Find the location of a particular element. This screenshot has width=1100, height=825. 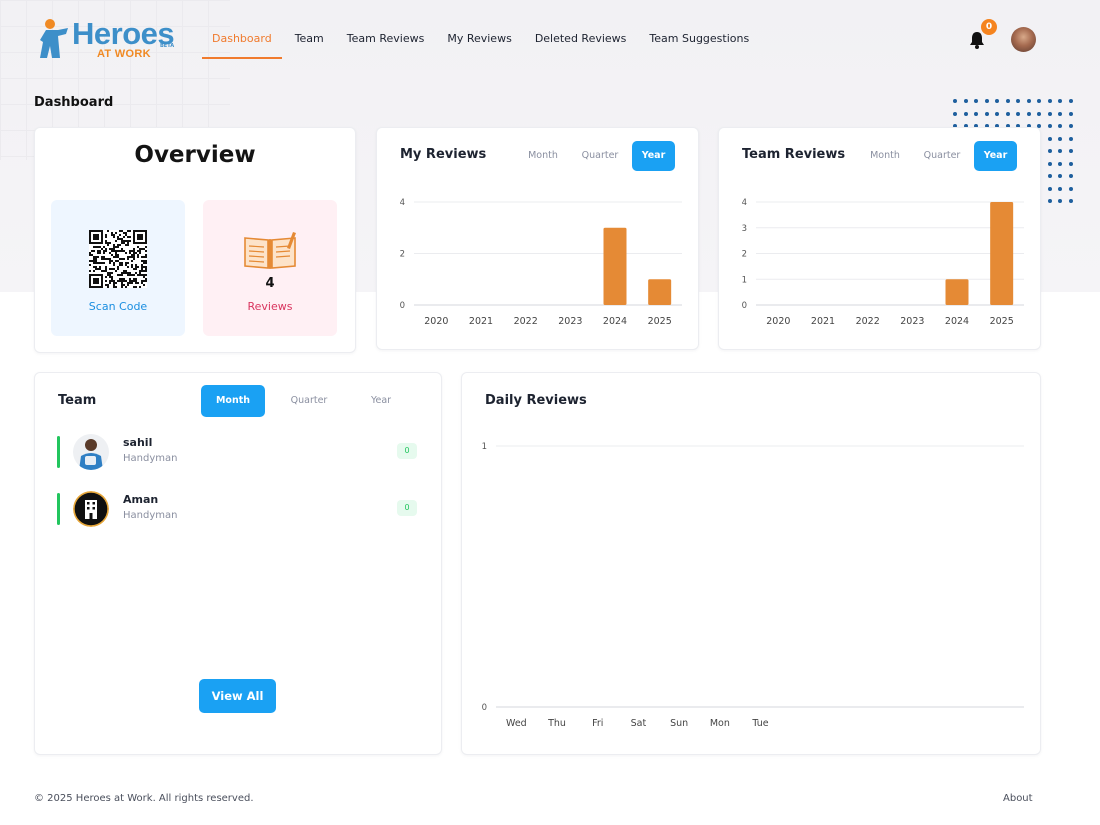

nav-deleted-reviews: Deleted Reviews is located at coordinates (581, 40).